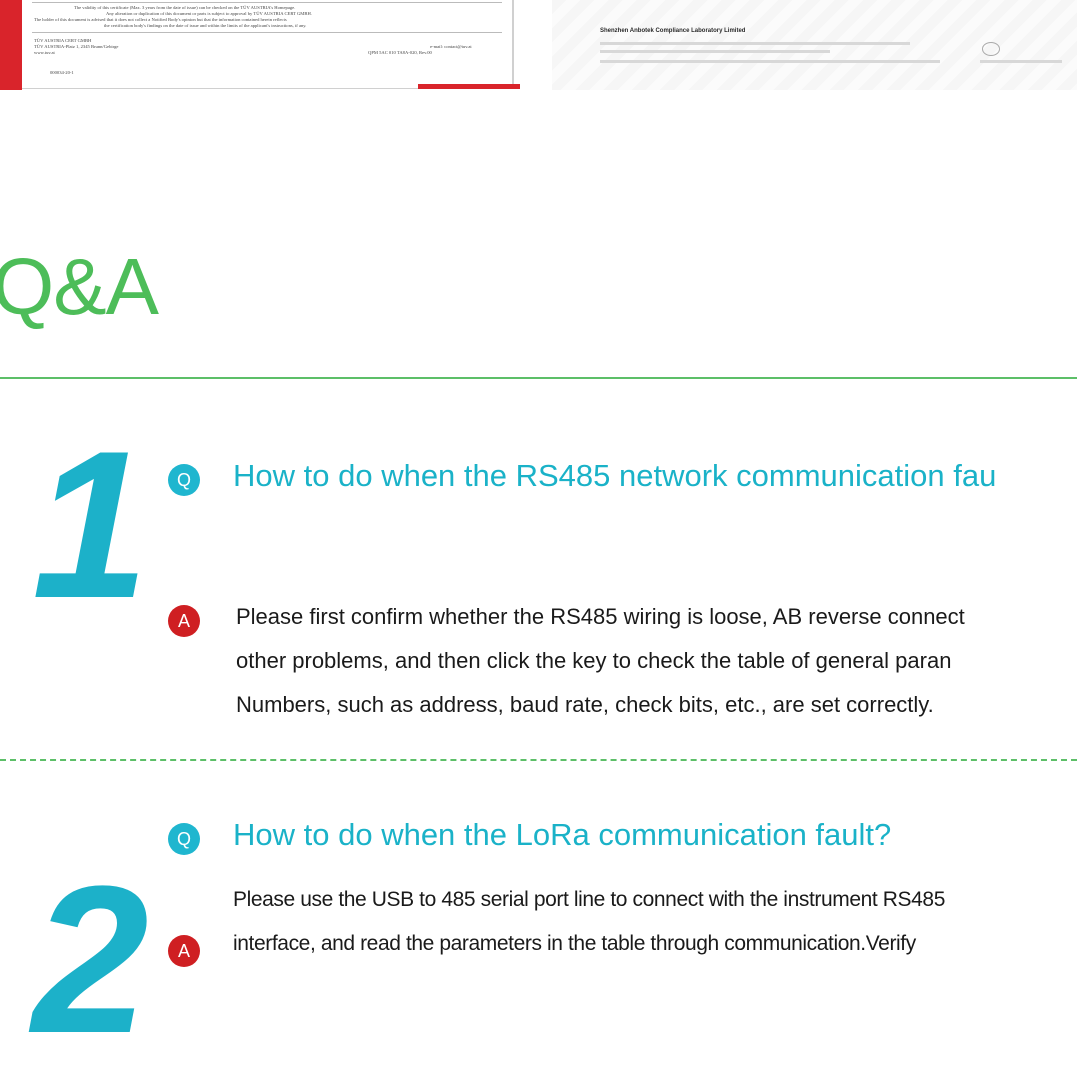 The height and width of the screenshot is (1077, 1077). Describe the element at coordinates (538, 760) in the screenshot. I see `qa-separator` at that location.